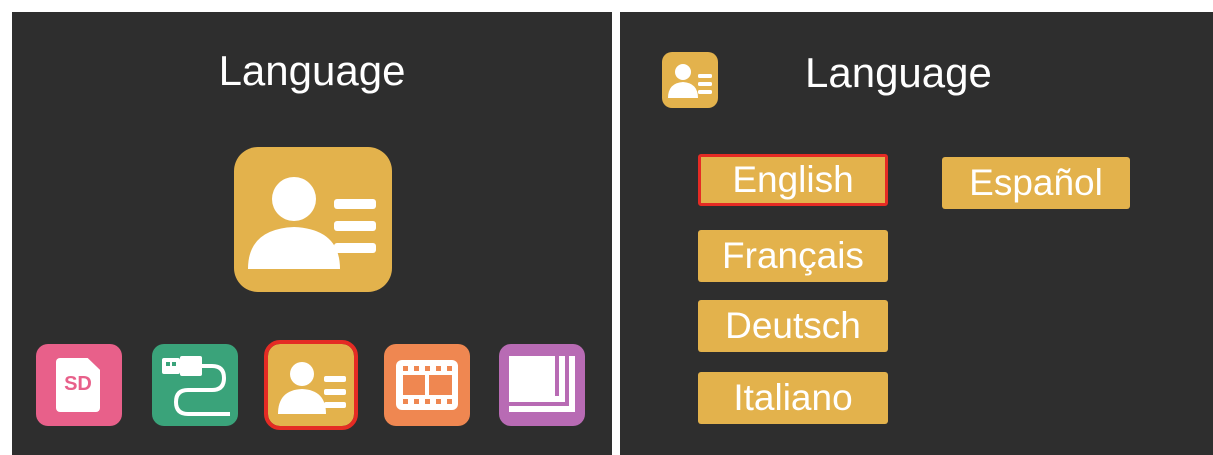 This screenshot has width=1213, height=455. I want to click on language-option-italiano: Italiano, so click(793, 398).